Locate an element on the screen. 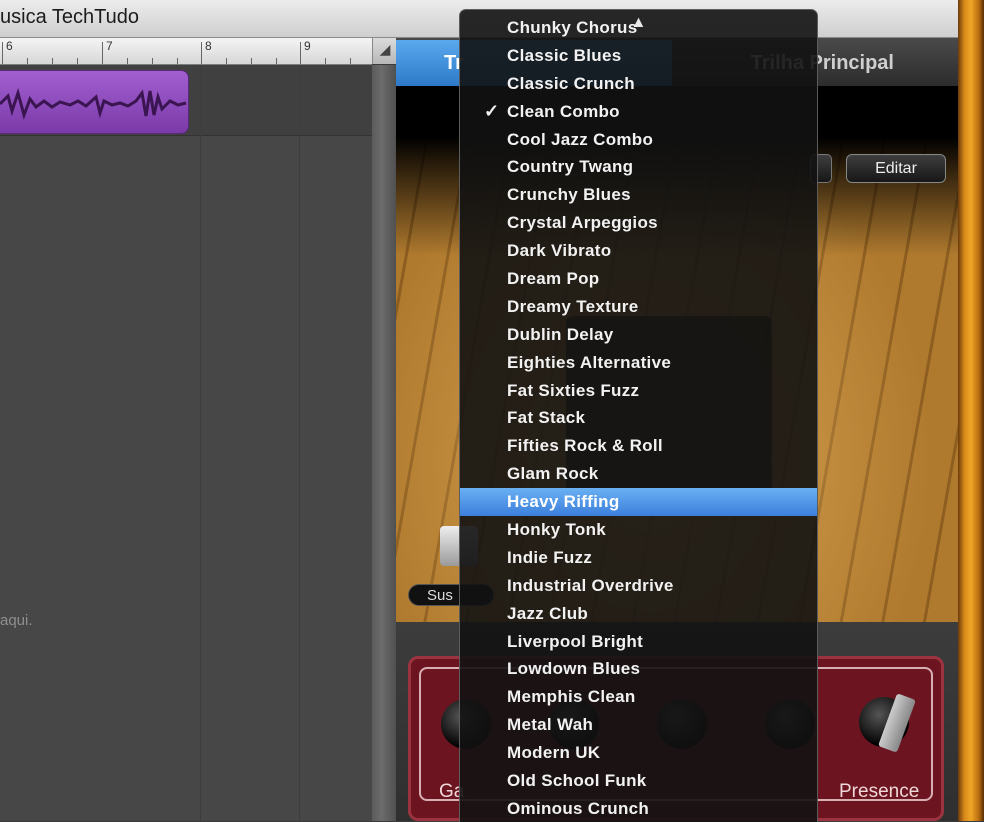  menu-item: Fat Stack is located at coordinates (638, 418).